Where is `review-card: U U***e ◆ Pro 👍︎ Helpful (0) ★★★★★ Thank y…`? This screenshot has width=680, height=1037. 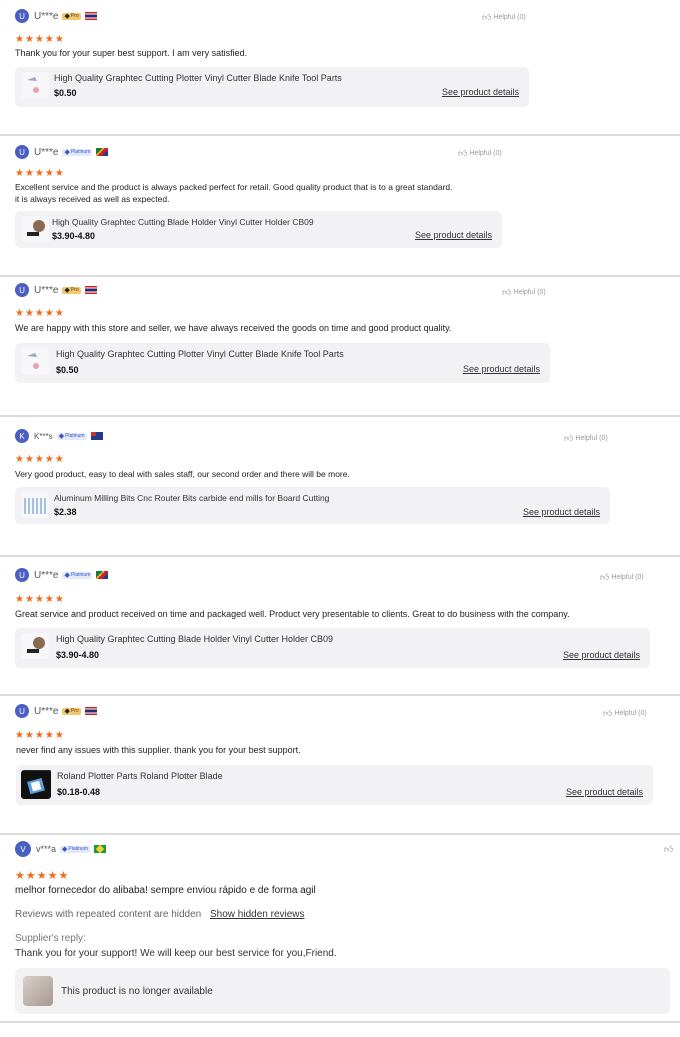 review-card: U U***e ◆ Pro 👍︎ Helpful (0) ★★★★★ Thank y… is located at coordinates (340, 59).